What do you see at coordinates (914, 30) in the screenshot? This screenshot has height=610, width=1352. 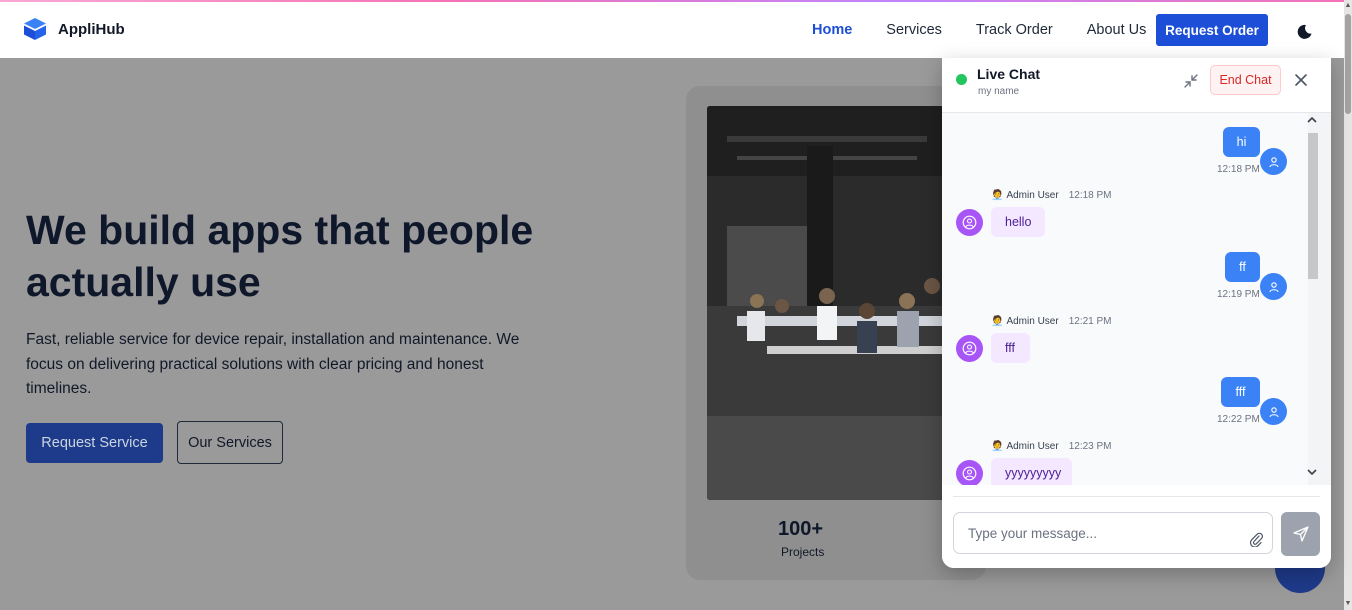 I see `nav-link-services: Services` at bounding box center [914, 30].